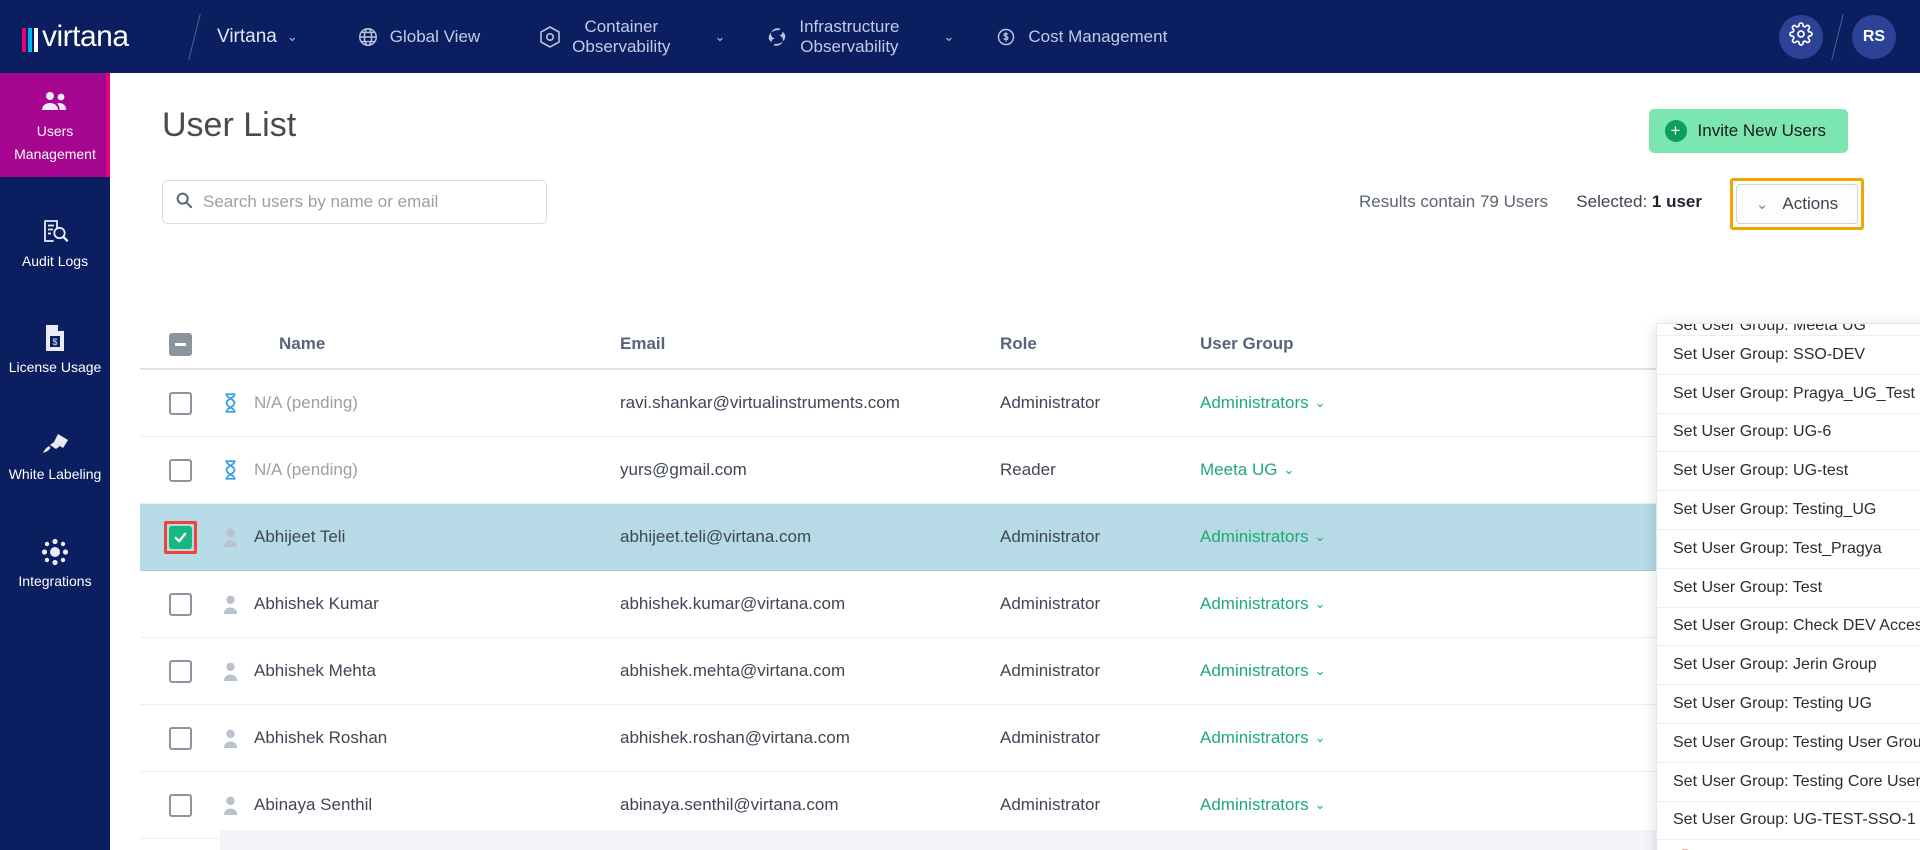  What do you see at coordinates (315, 670) in the screenshot?
I see `cell-name-text: Abhishek Mehta` at bounding box center [315, 670].